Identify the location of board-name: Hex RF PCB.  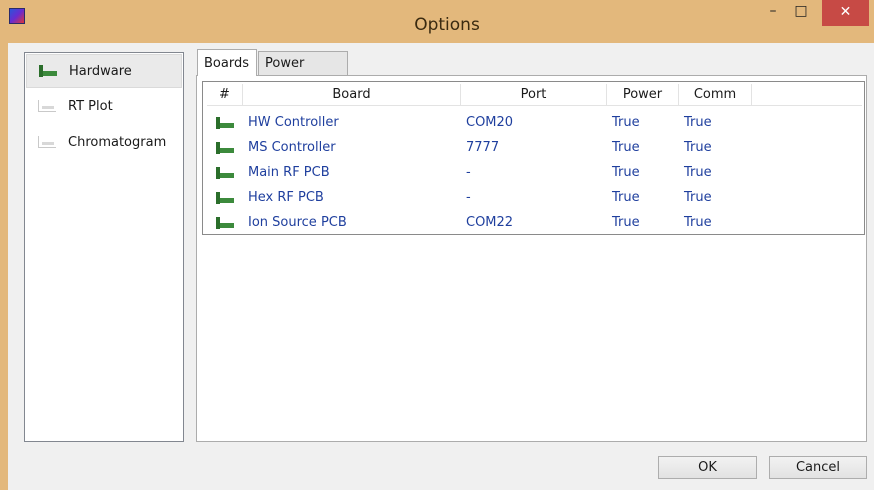
(286, 197).